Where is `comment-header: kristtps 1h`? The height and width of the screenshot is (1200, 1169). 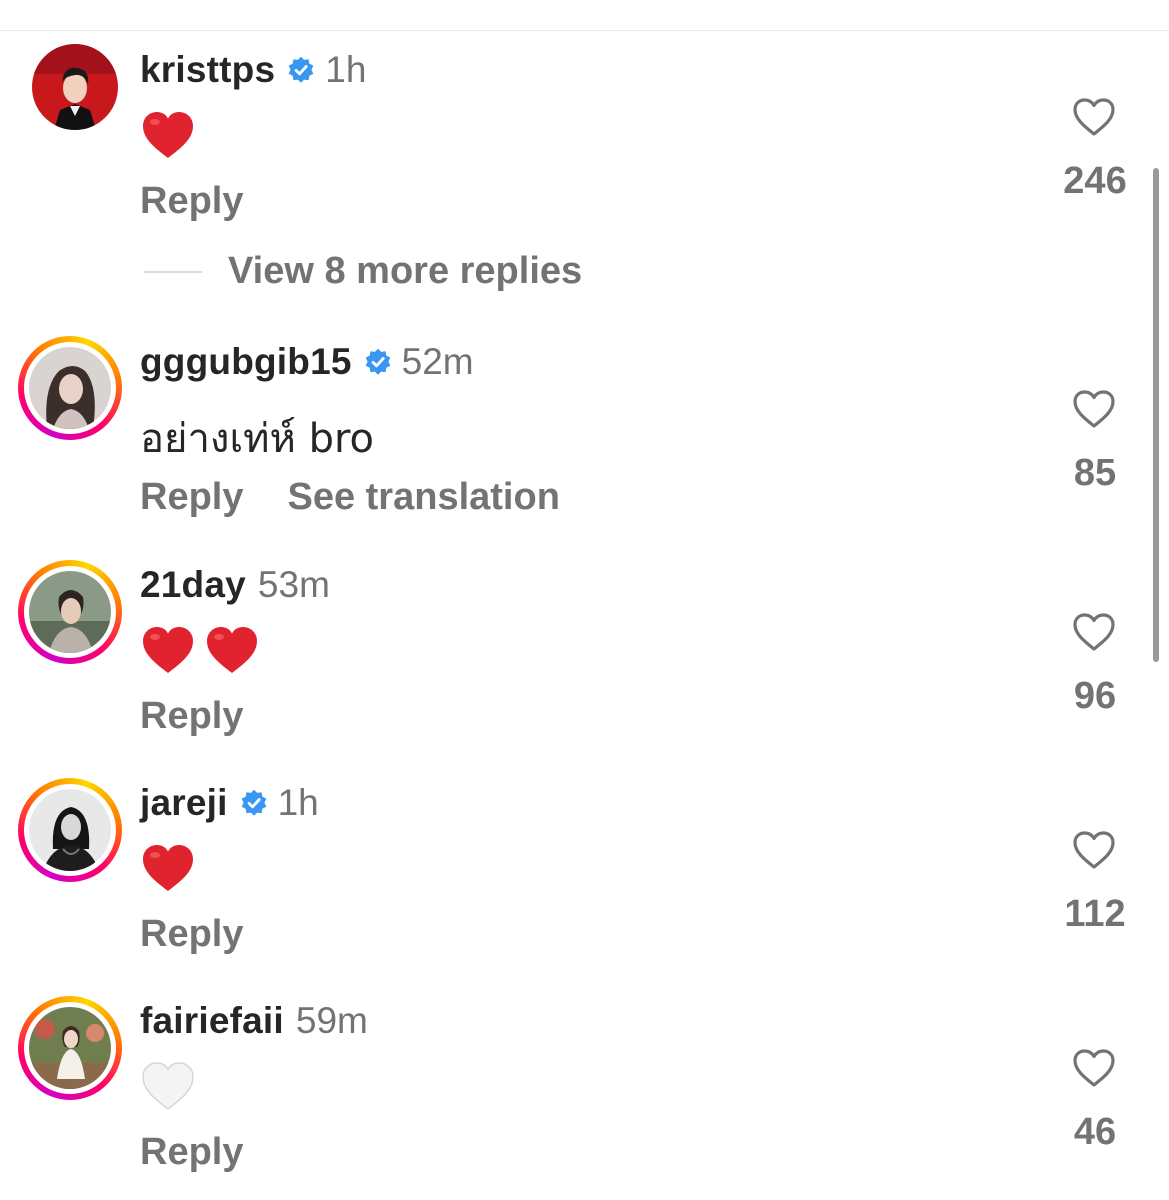
comment-header: kristtps 1h is located at coordinates (253, 70).